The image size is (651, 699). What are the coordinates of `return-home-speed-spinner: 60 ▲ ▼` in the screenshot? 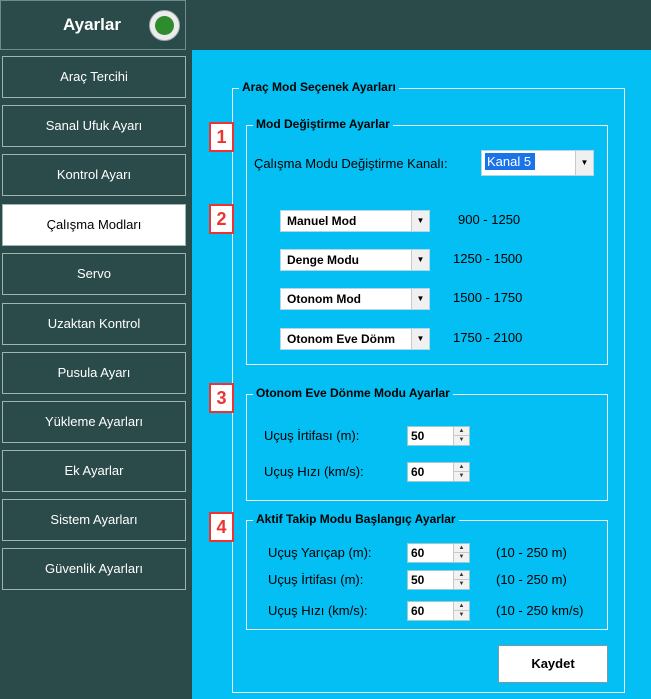 It's located at (438, 472).